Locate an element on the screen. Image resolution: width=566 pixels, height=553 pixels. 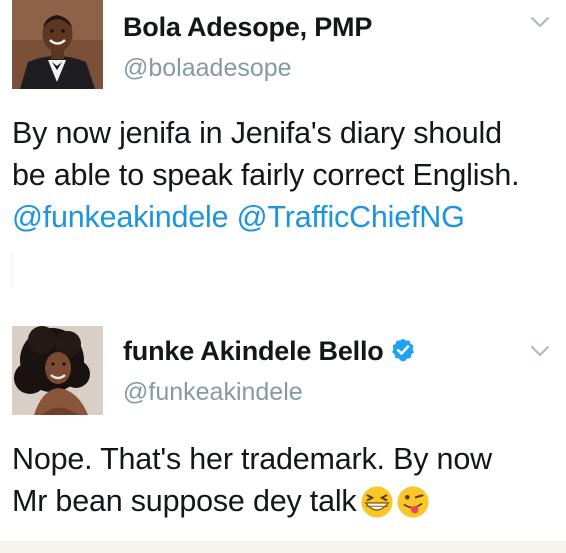
mention-link: @funkeakindele is located at coordinates (120, 217).